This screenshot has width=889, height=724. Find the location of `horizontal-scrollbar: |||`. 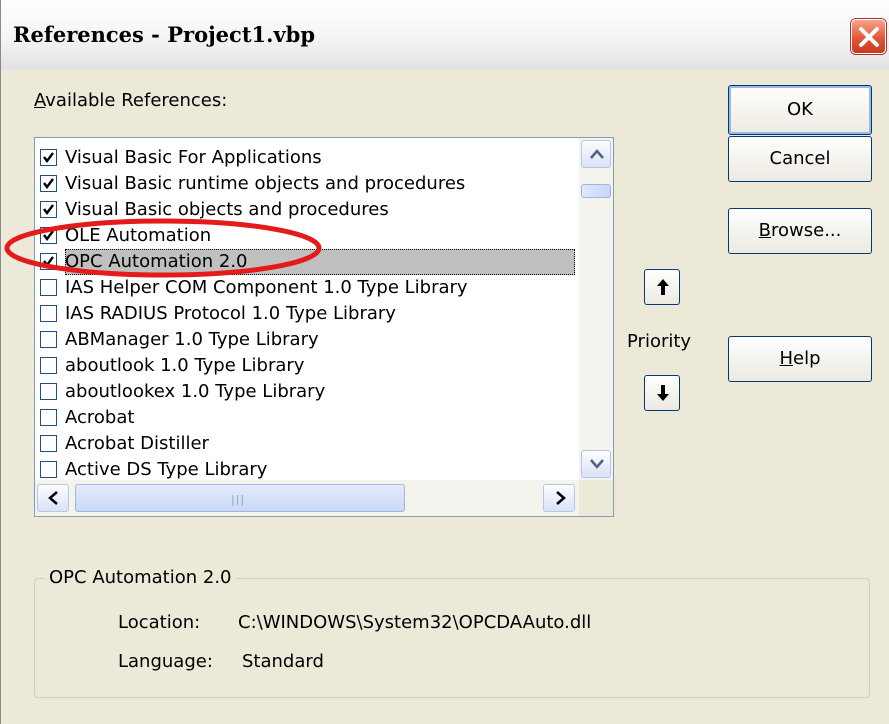

horizontal-scrollbar: ||| is located at coordinates (307, 498).